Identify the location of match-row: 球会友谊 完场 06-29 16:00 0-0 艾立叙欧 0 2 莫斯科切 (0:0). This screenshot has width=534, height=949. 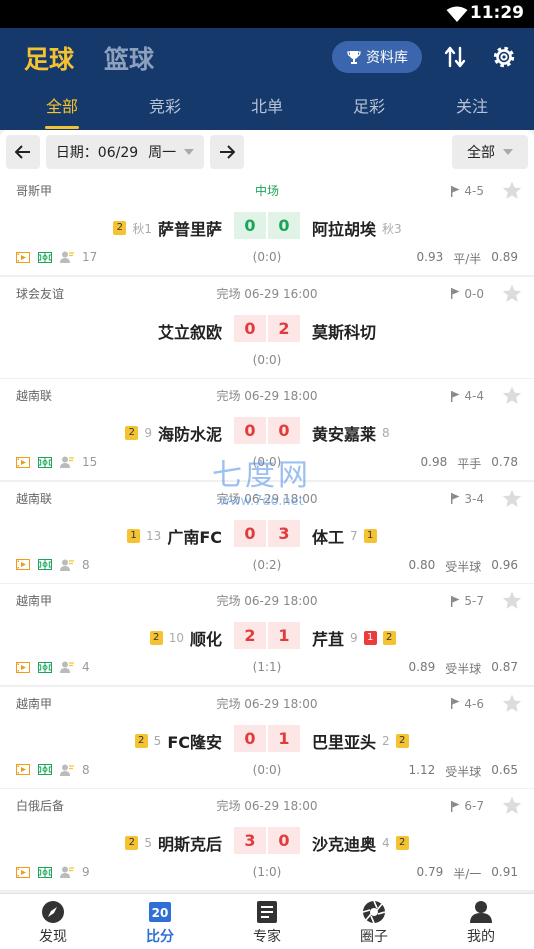
(267, 327).